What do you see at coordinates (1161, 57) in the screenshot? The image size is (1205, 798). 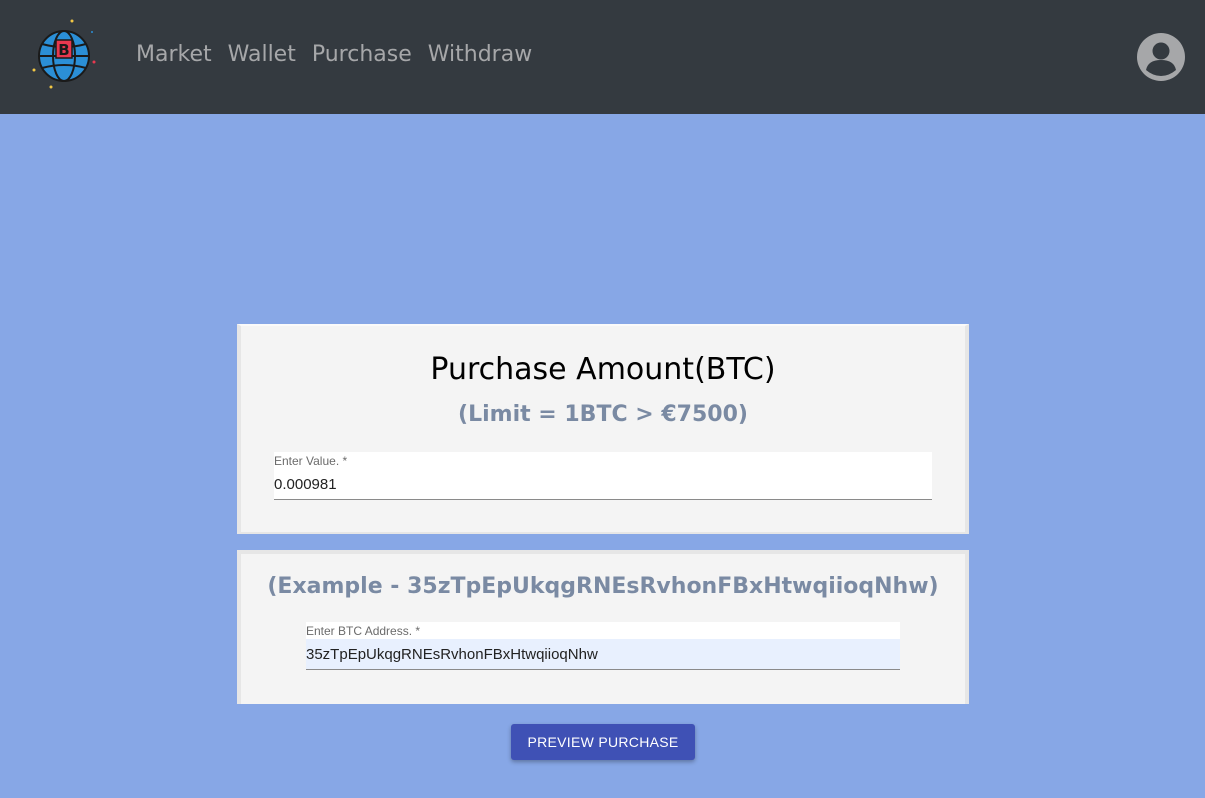 I see `account-circle-icon` at bounding box center [1161, 57].